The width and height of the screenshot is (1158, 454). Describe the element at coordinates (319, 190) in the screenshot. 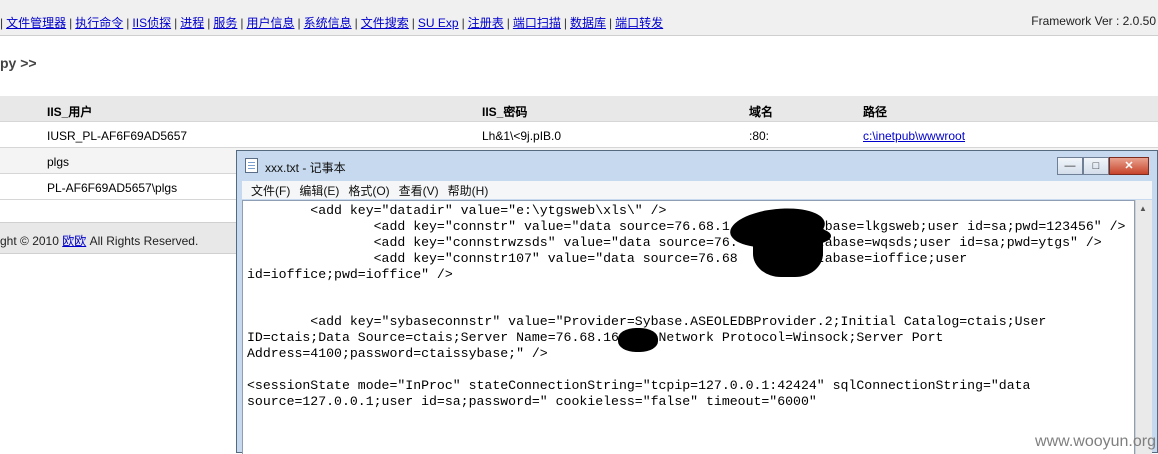

I see `menu-item: 编辑(E)` at that location.